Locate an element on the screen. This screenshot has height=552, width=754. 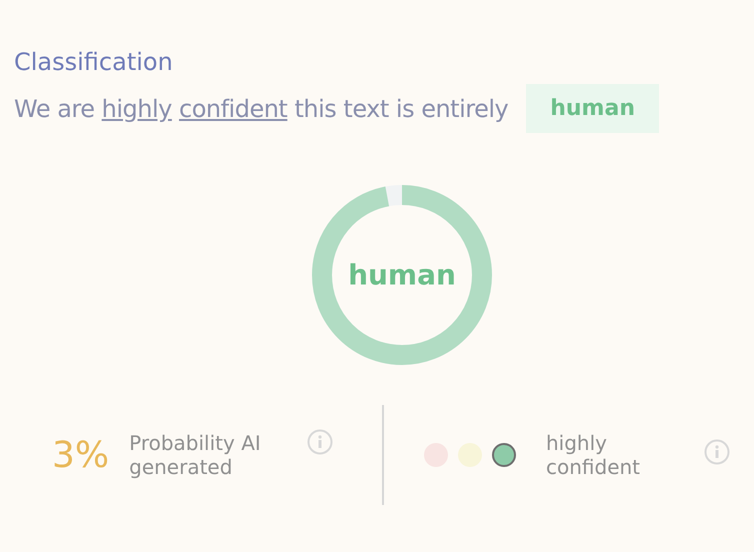
confidence-label: highly confident is located at coordinates (594, 455).